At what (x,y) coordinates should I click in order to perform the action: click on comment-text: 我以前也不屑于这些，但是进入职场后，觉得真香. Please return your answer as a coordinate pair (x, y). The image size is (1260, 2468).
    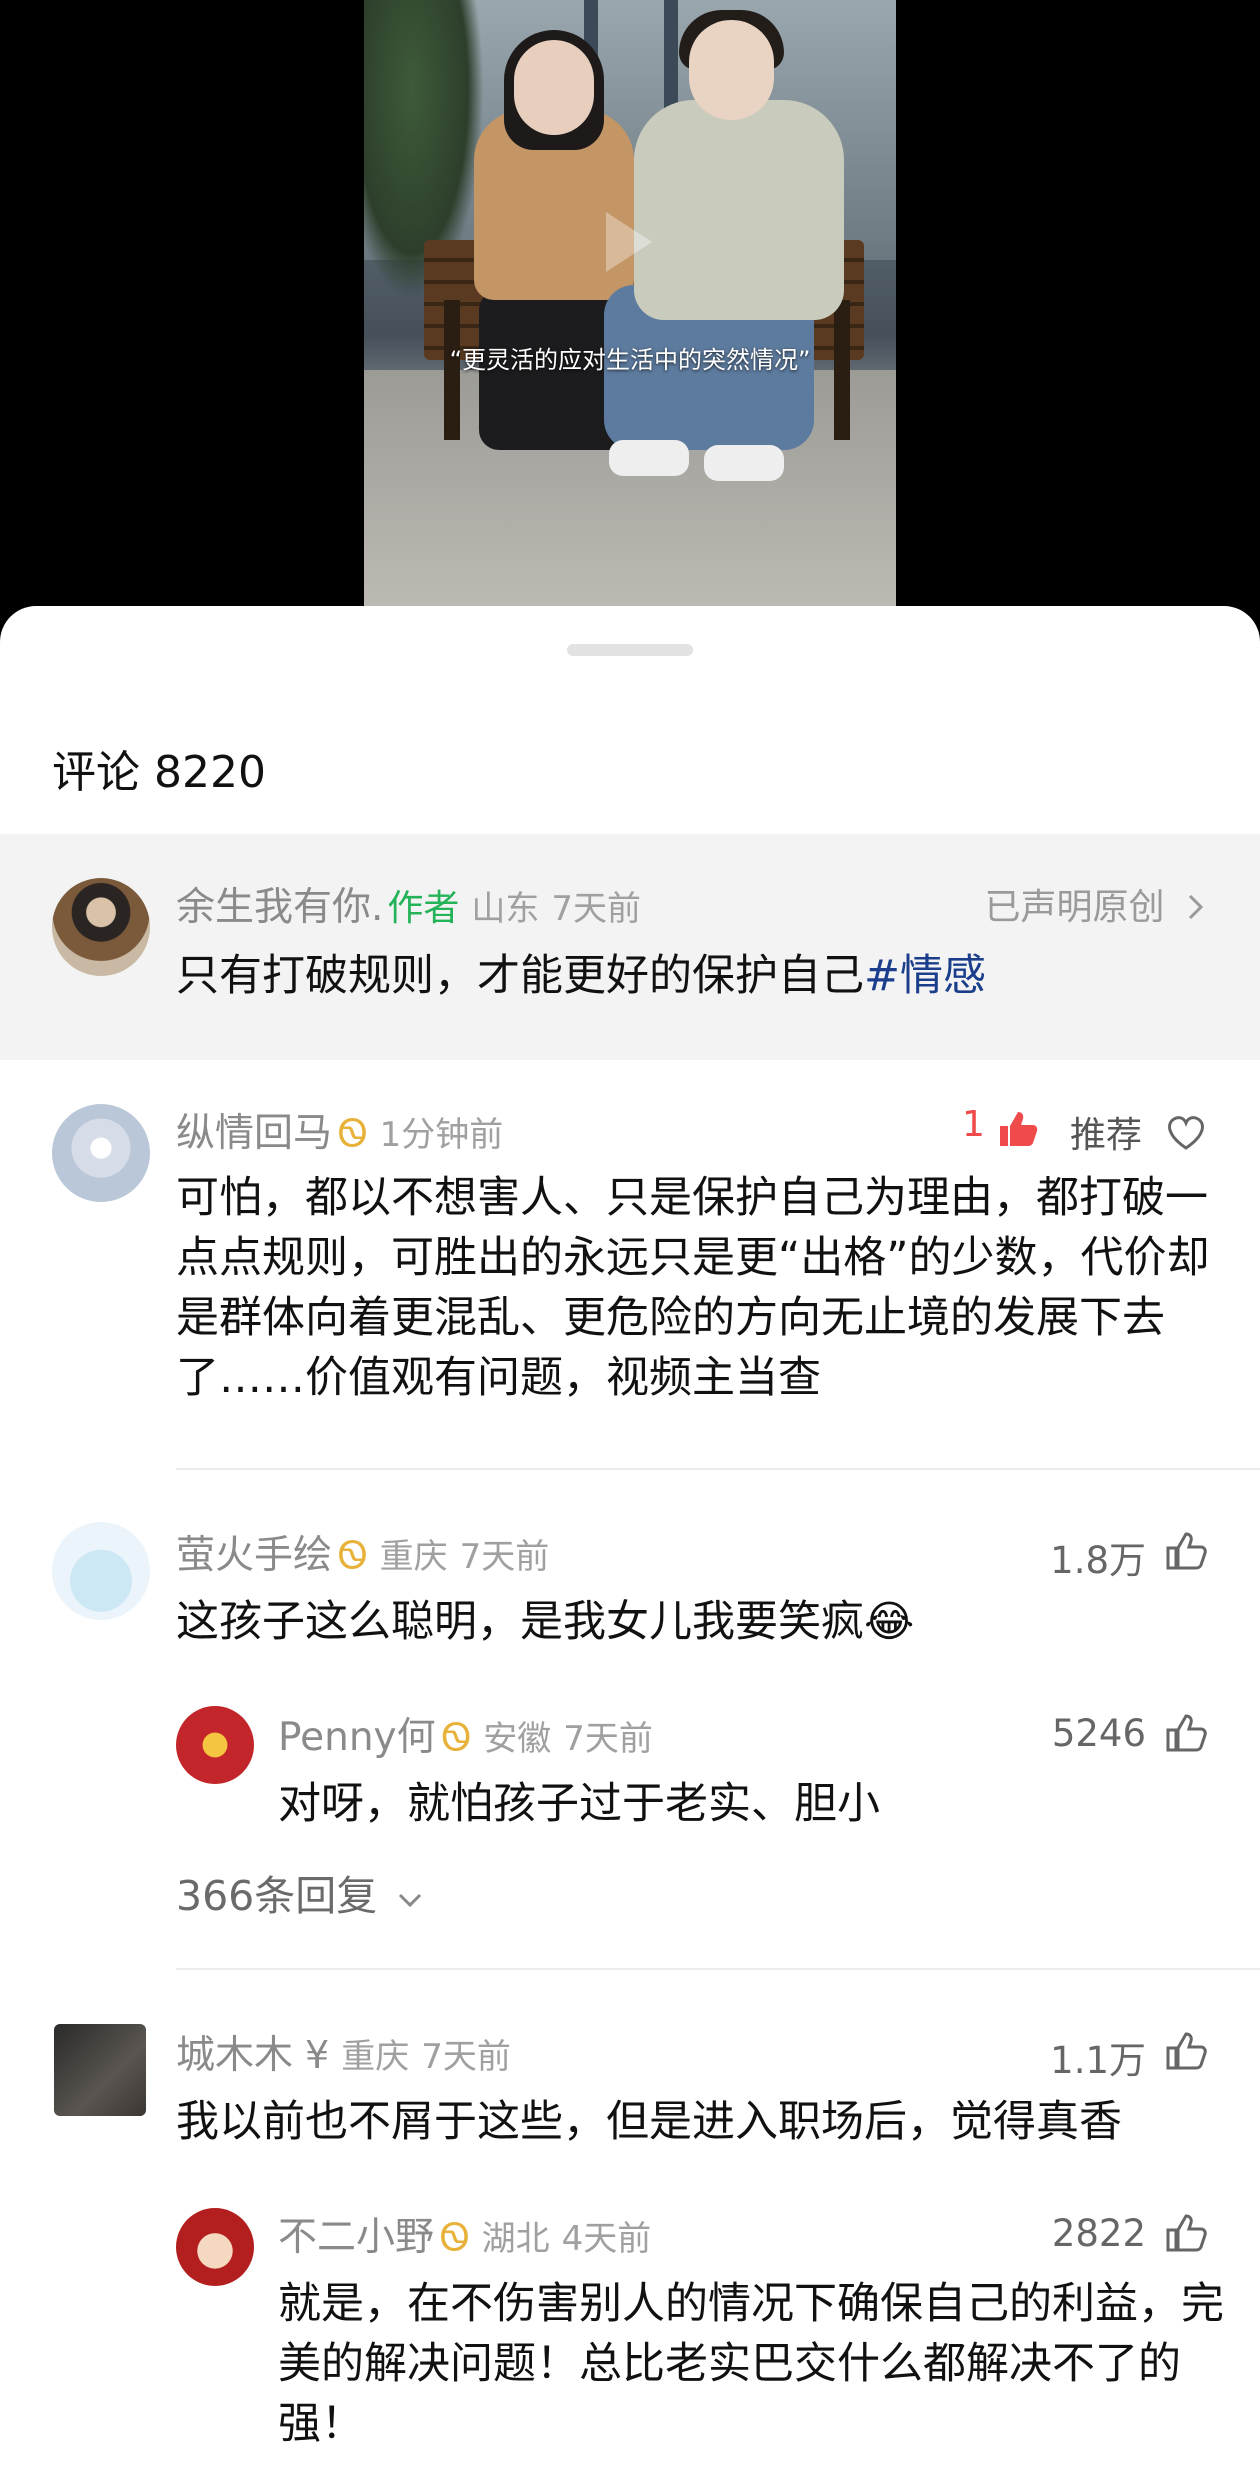
    Looking at the image, I should click on (649, 2122).